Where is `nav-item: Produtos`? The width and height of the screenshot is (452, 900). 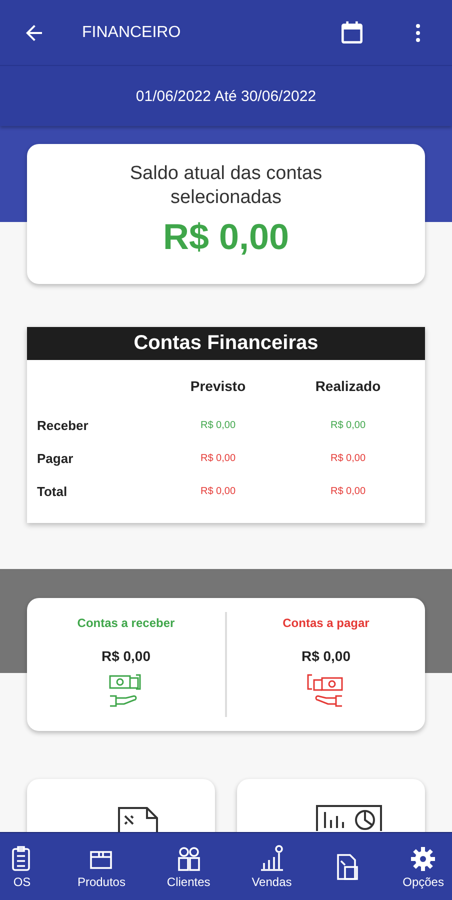
nav-item: Produtos is located at coordinates (101, 866).